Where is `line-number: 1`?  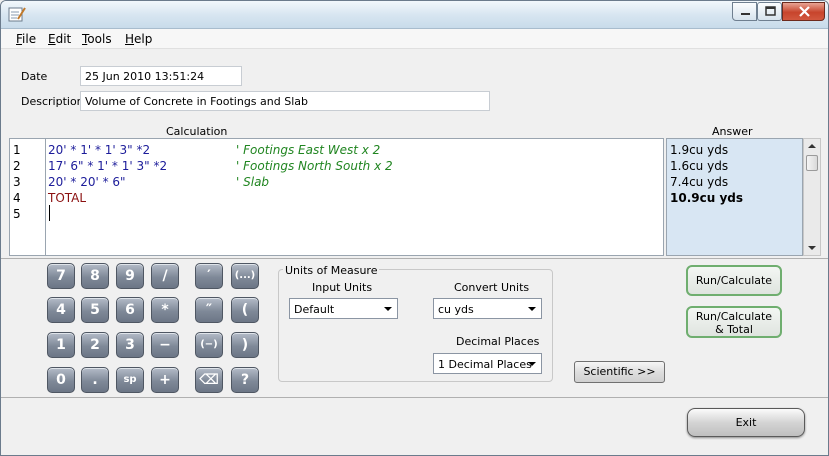
line-number: 1 is located at coordinates (17, 150).